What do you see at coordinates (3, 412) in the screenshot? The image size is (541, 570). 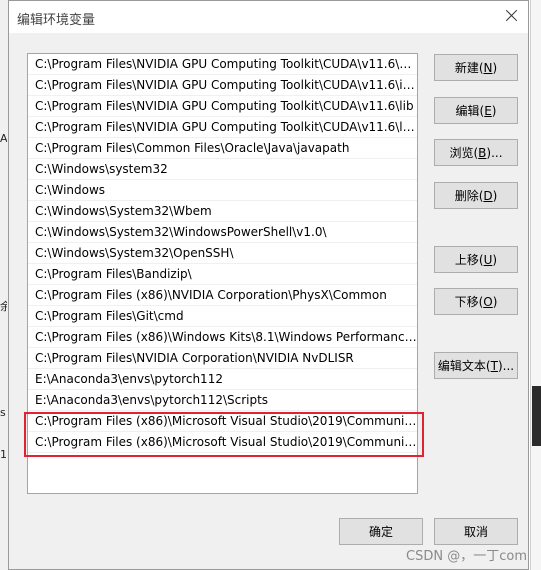 I see `background-fragment: s` at bounding box center [3, 412].